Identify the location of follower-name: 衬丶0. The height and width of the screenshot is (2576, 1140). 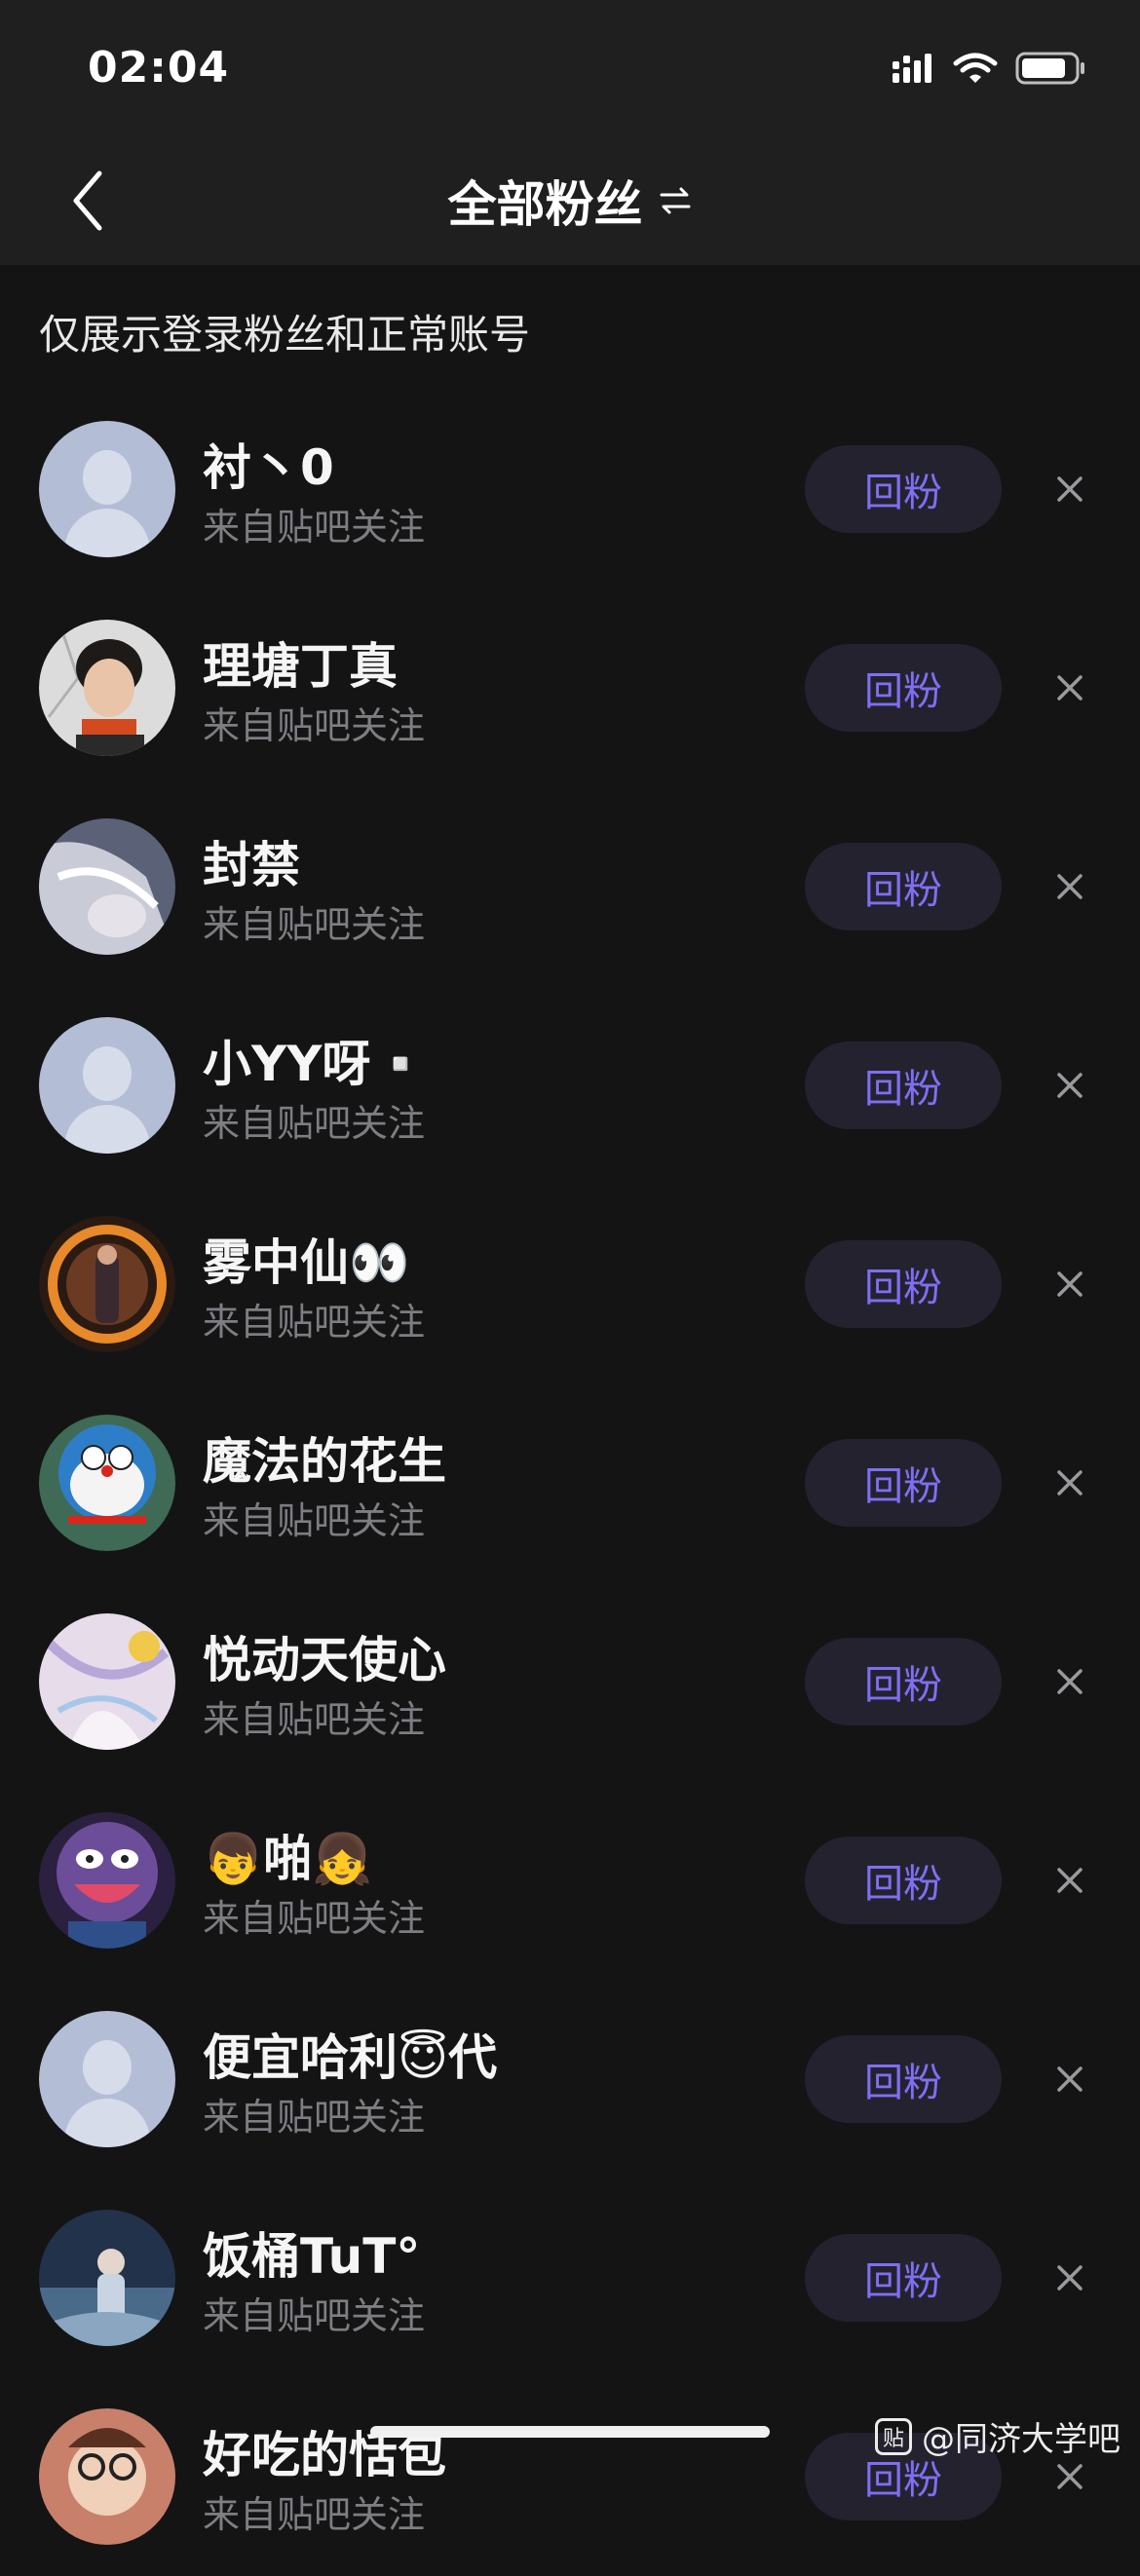
(268, 467).